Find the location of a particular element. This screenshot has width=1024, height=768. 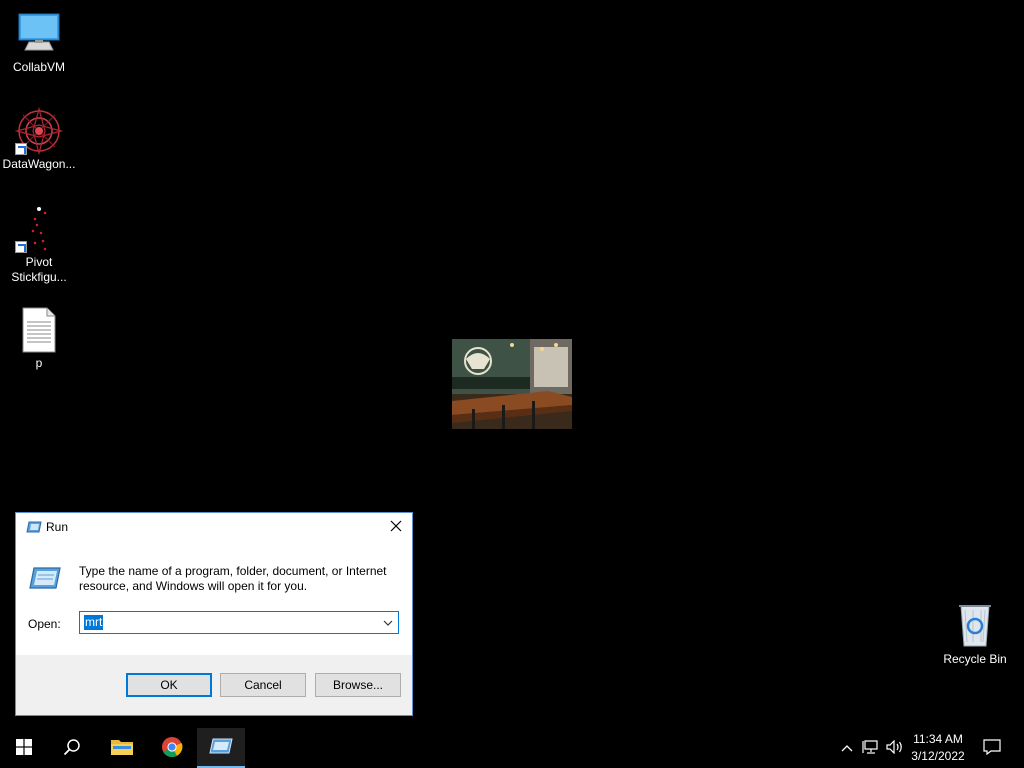

text-file-icon is located at coordinates (39, 330).